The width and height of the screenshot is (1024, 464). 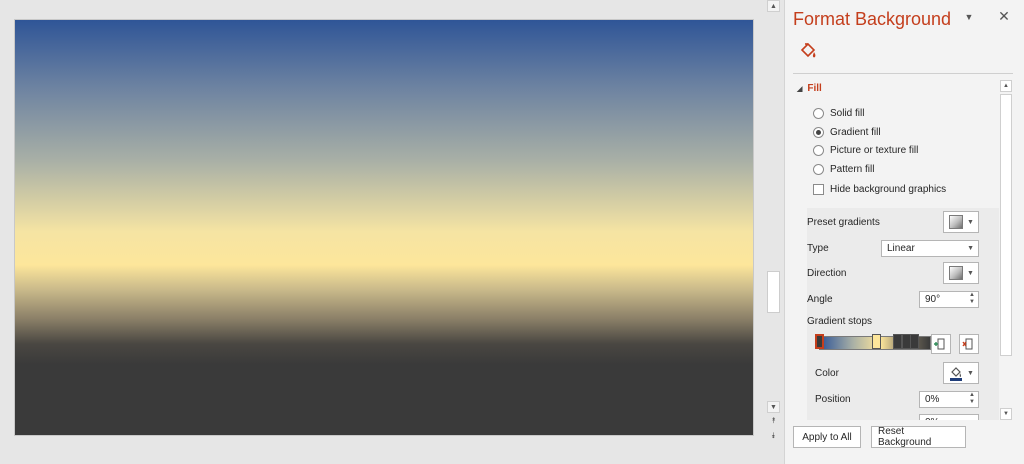 I want to click on gradient-stops-label: Gradient stops, so click(x=840, y=321).